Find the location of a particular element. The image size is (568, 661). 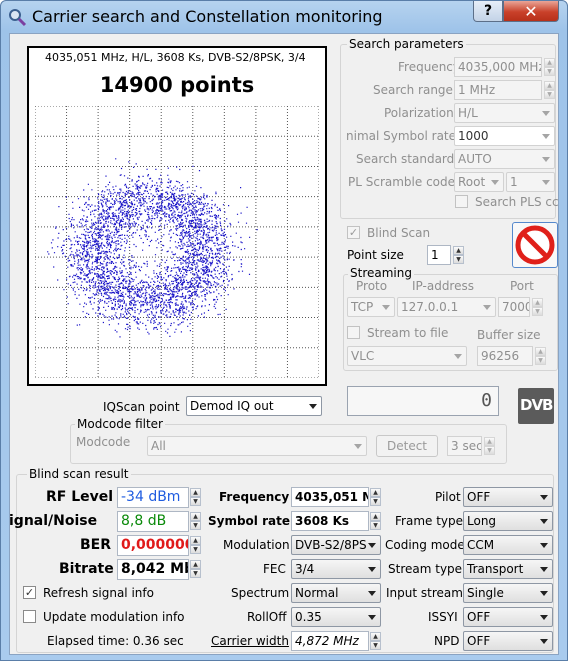

frame-type-select: Long is located at coordinates (508, 521).